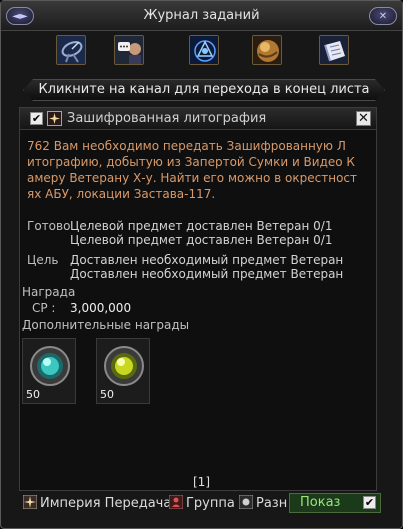 This screenshot has height=529, width=403. Describe the element at coordinates (36, 118) in the screenshot. I see `quest-track-checkbox: ✔` at that location.